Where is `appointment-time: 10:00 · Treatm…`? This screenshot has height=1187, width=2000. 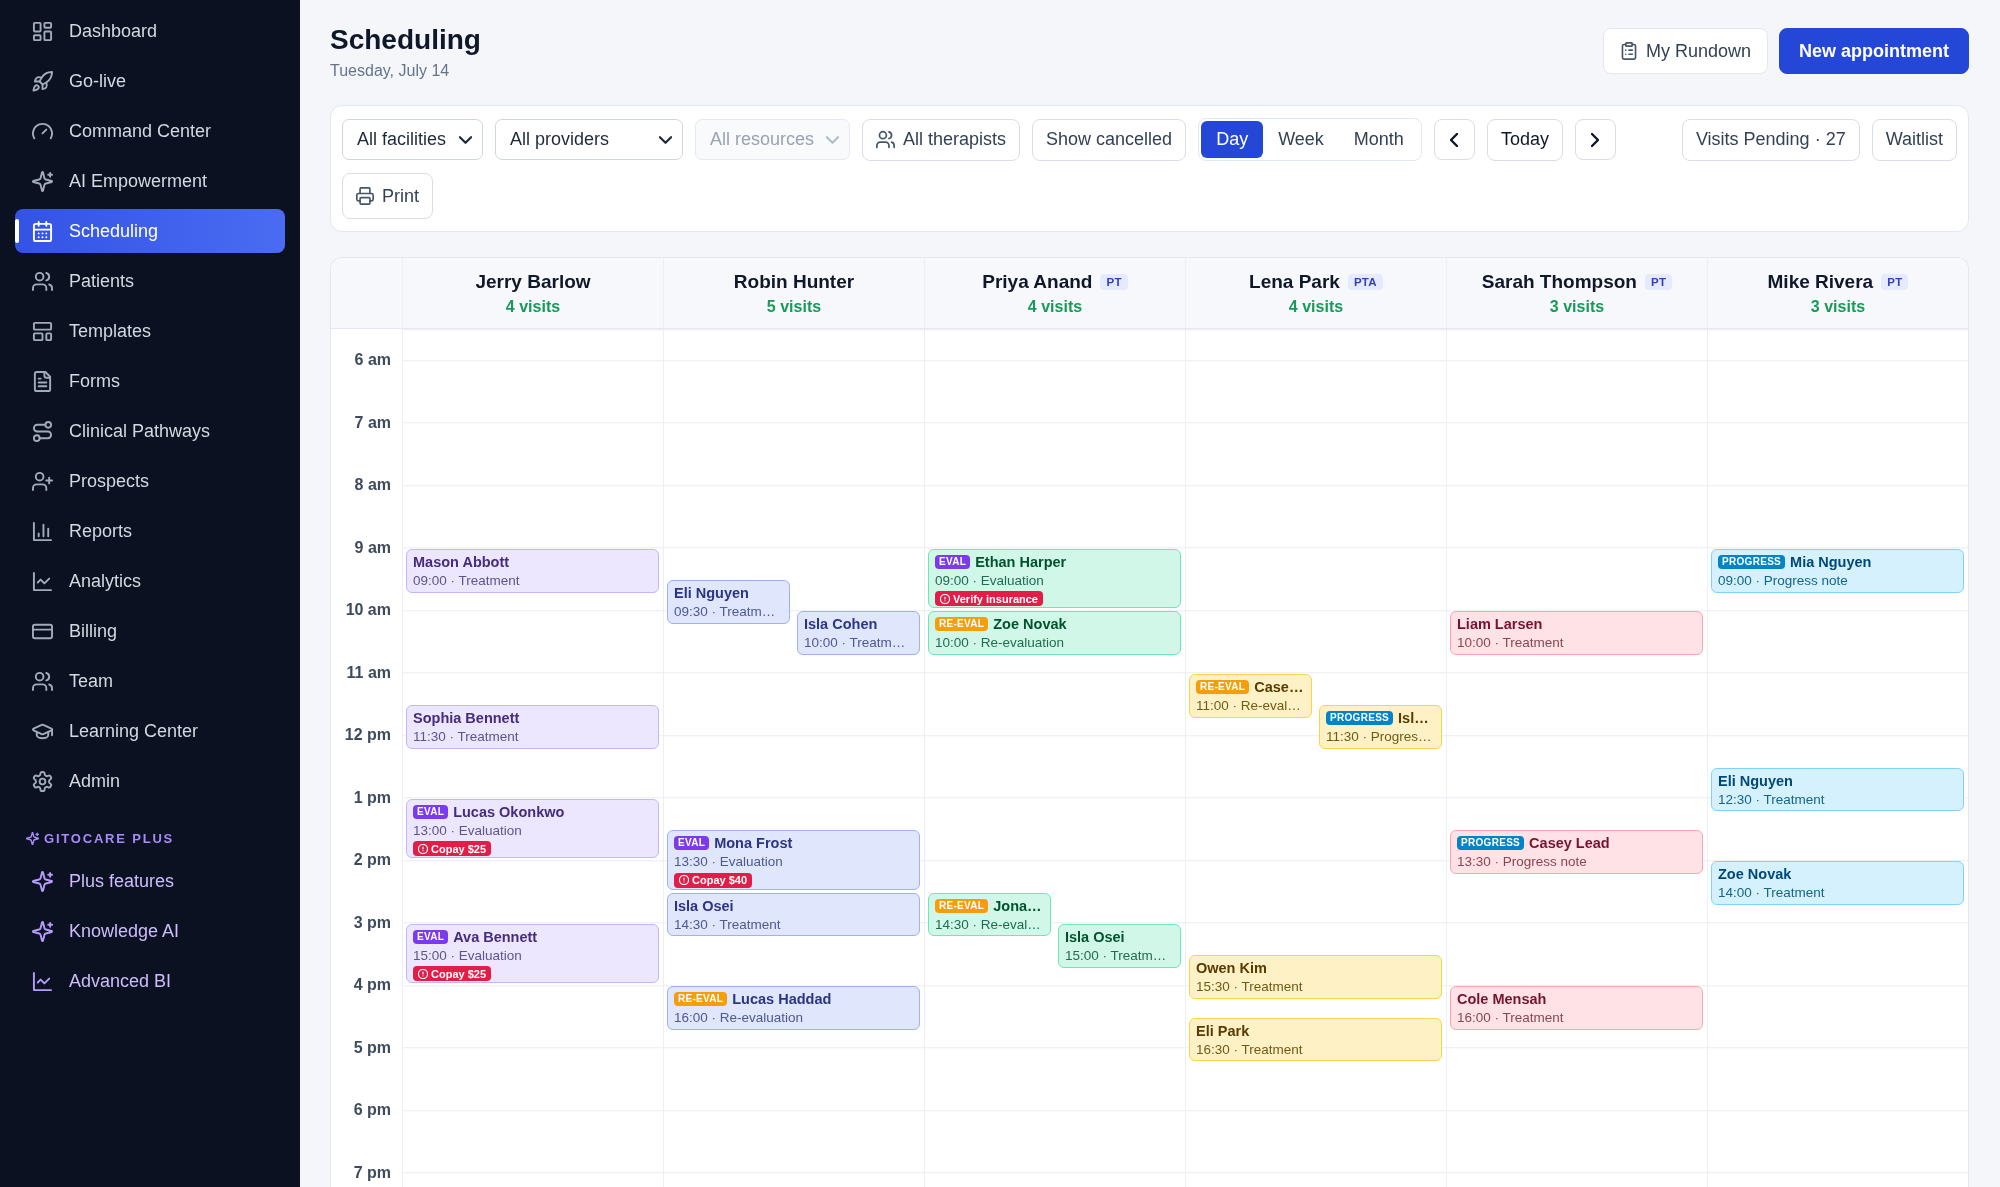 appointment-time: 10:00 · Treatm… is located at coordinates (855, 643).